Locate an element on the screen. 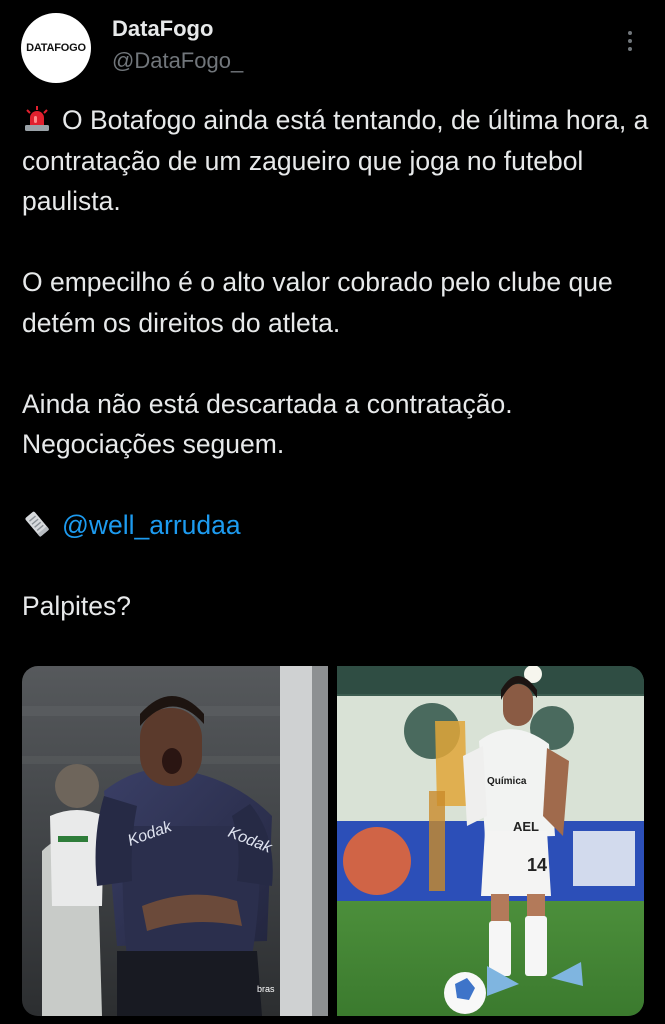 The image size is (665, 1024). newspaper-icon is located at coordinates (37, 524).